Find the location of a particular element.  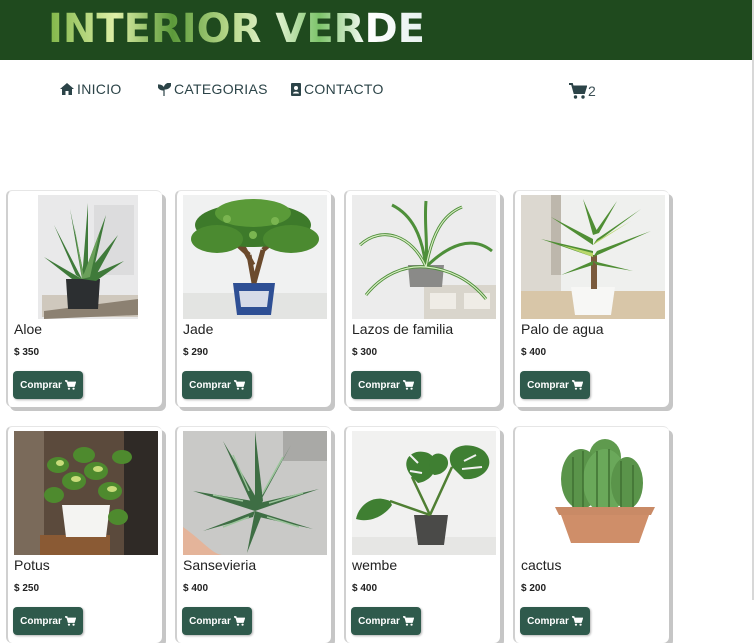

product-card-lazos-de-familia: Lazos de familia $ 300 Comprar is located at coordinates (422, 298).